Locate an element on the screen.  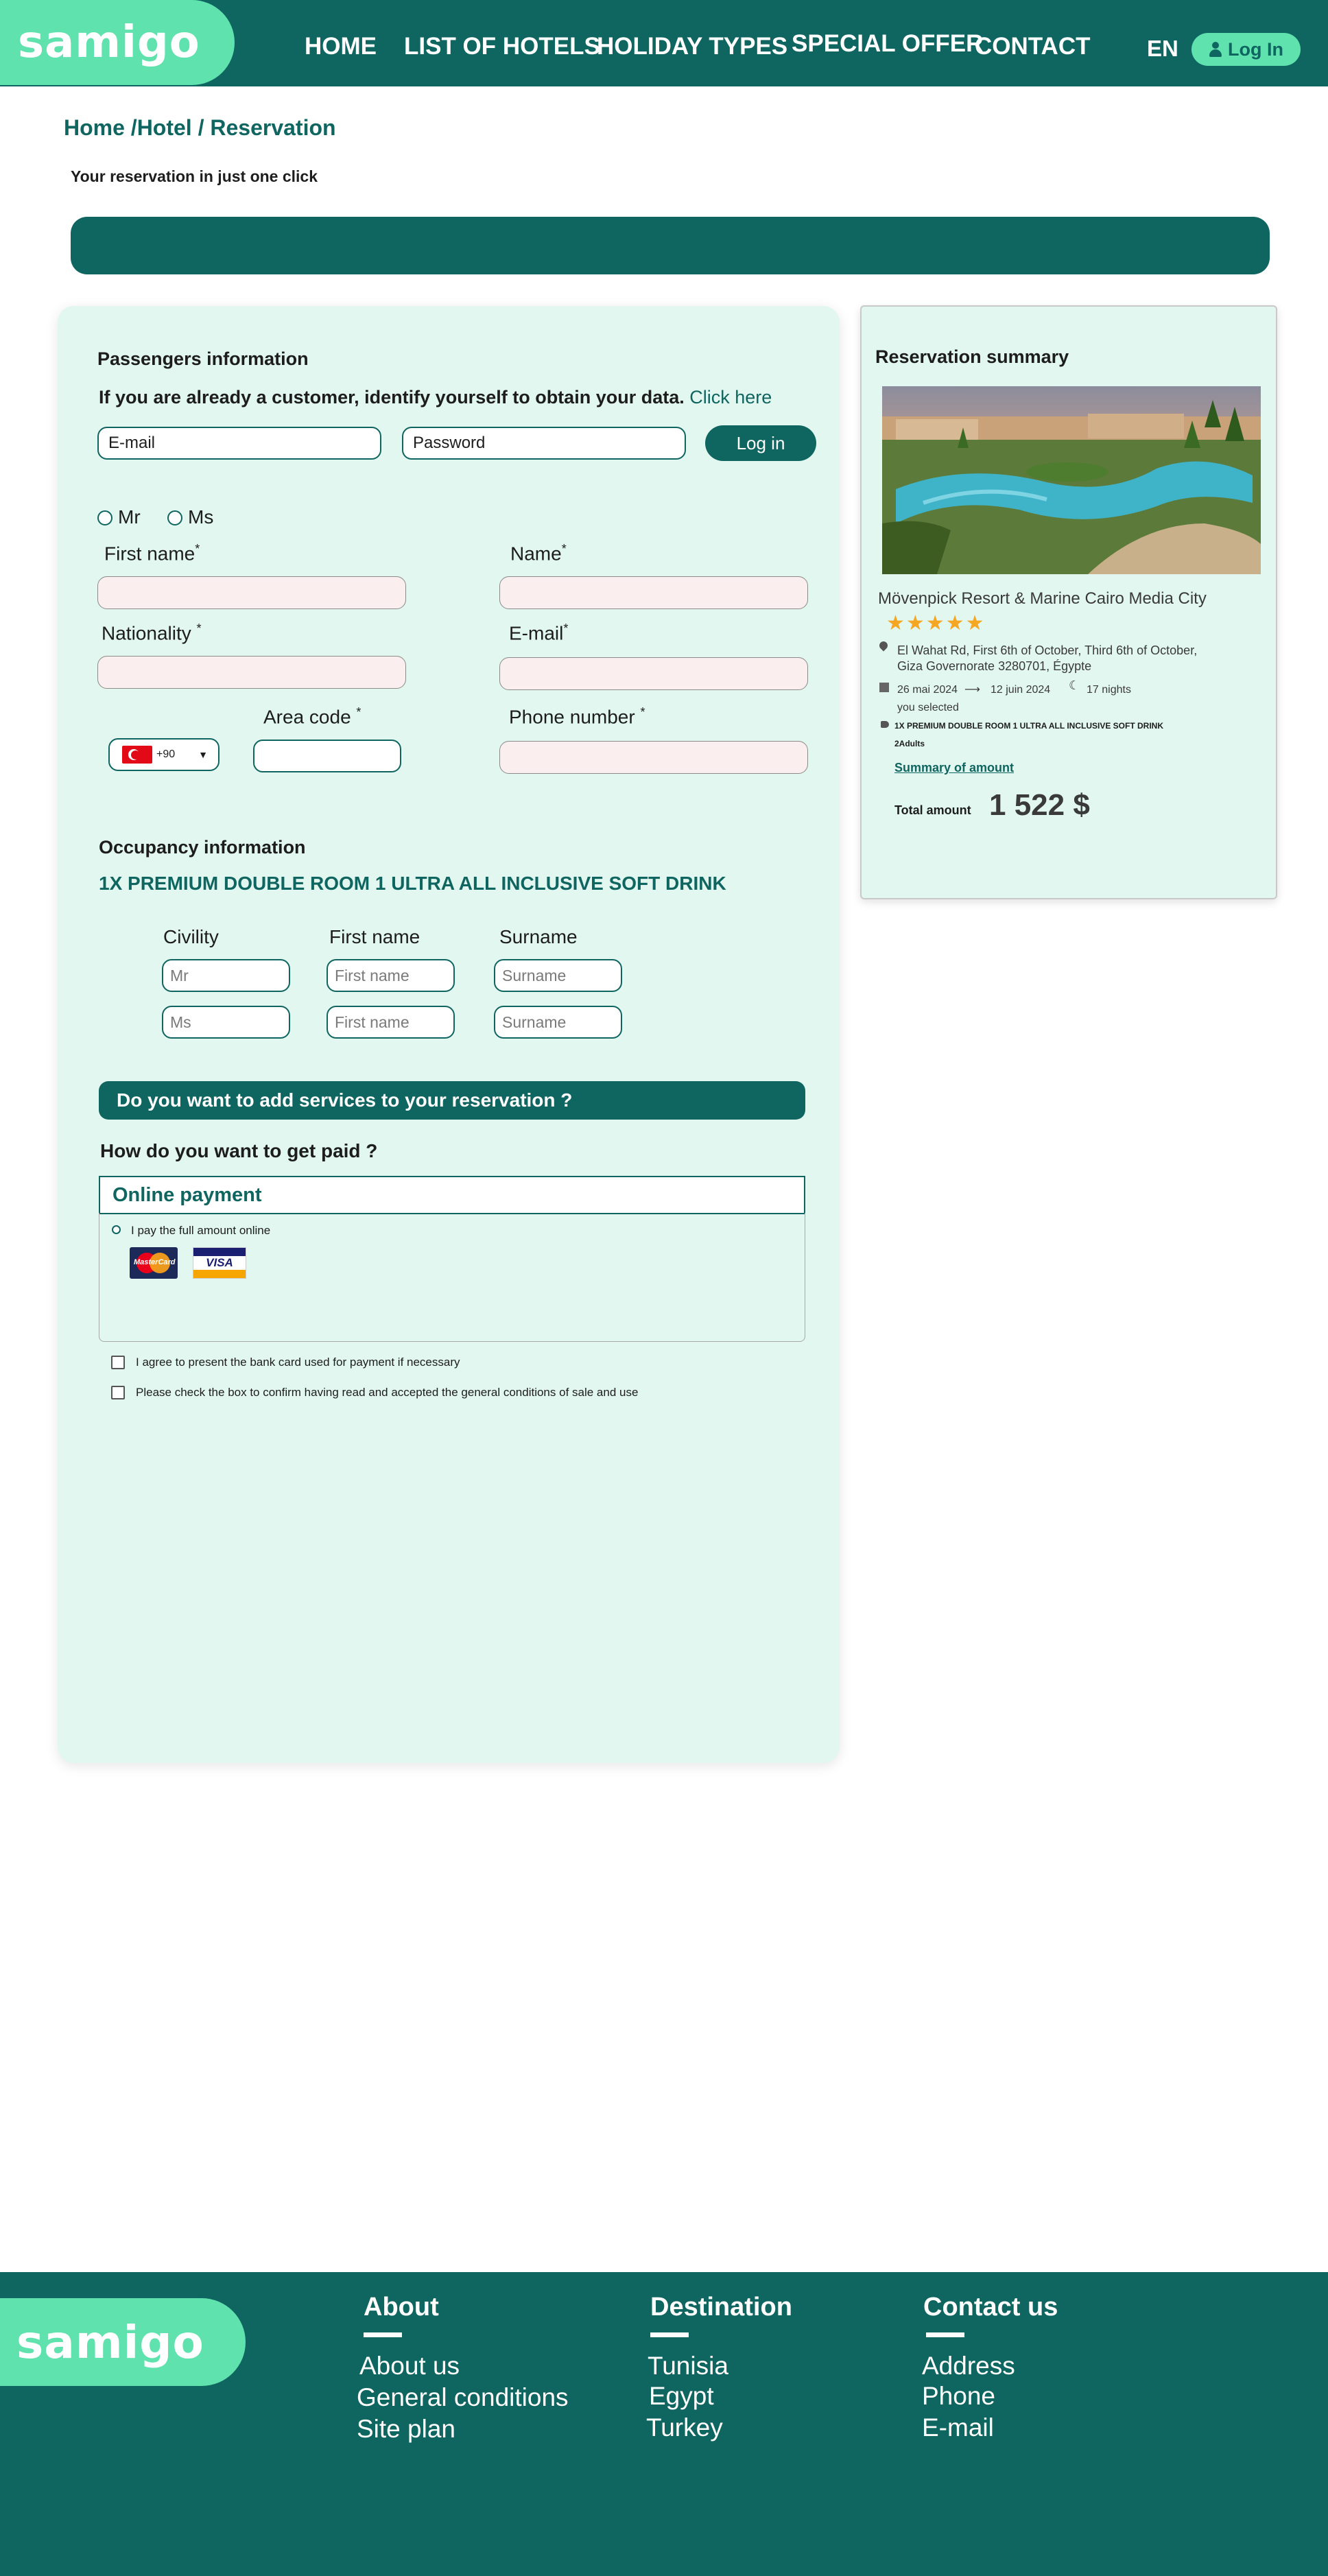
footer-address-link: Address is located at coordinates (968, 2366).